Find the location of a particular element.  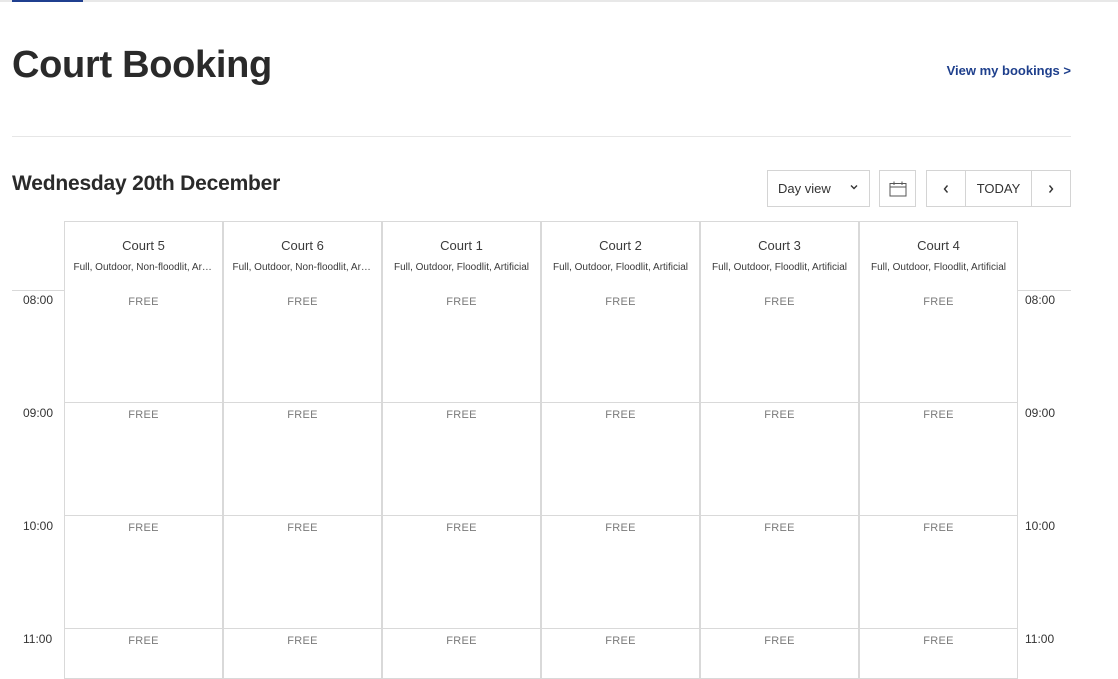

court-name: Court 4 is located at coordinates (938, 245).